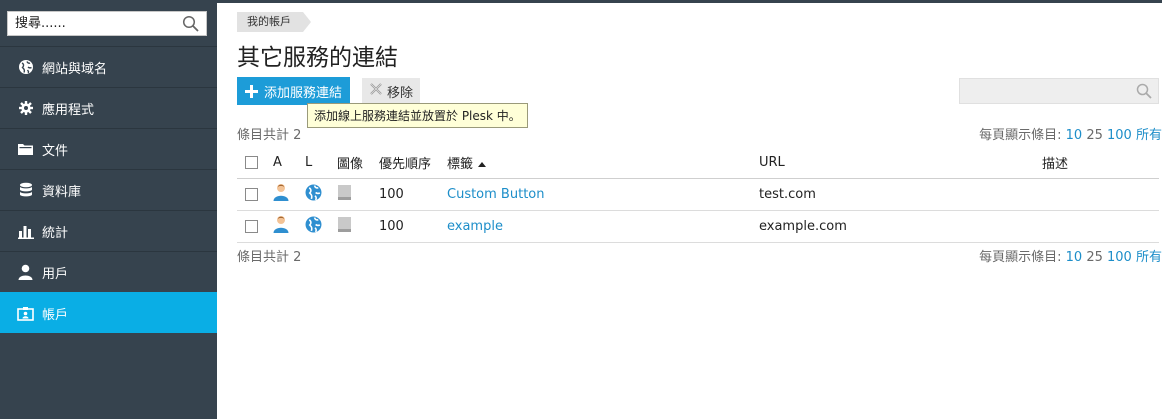 The height and width of the screenshot is (419, 1162). I want to click on per-page-selector: 每頁顯示條目: 10 25 100 所有, so click(1070, 133).